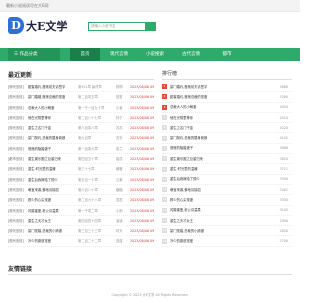  Describe the element at coordinates (97, 210) in the screenshot. I see `chapter-link: 第一千零二章` at that location.